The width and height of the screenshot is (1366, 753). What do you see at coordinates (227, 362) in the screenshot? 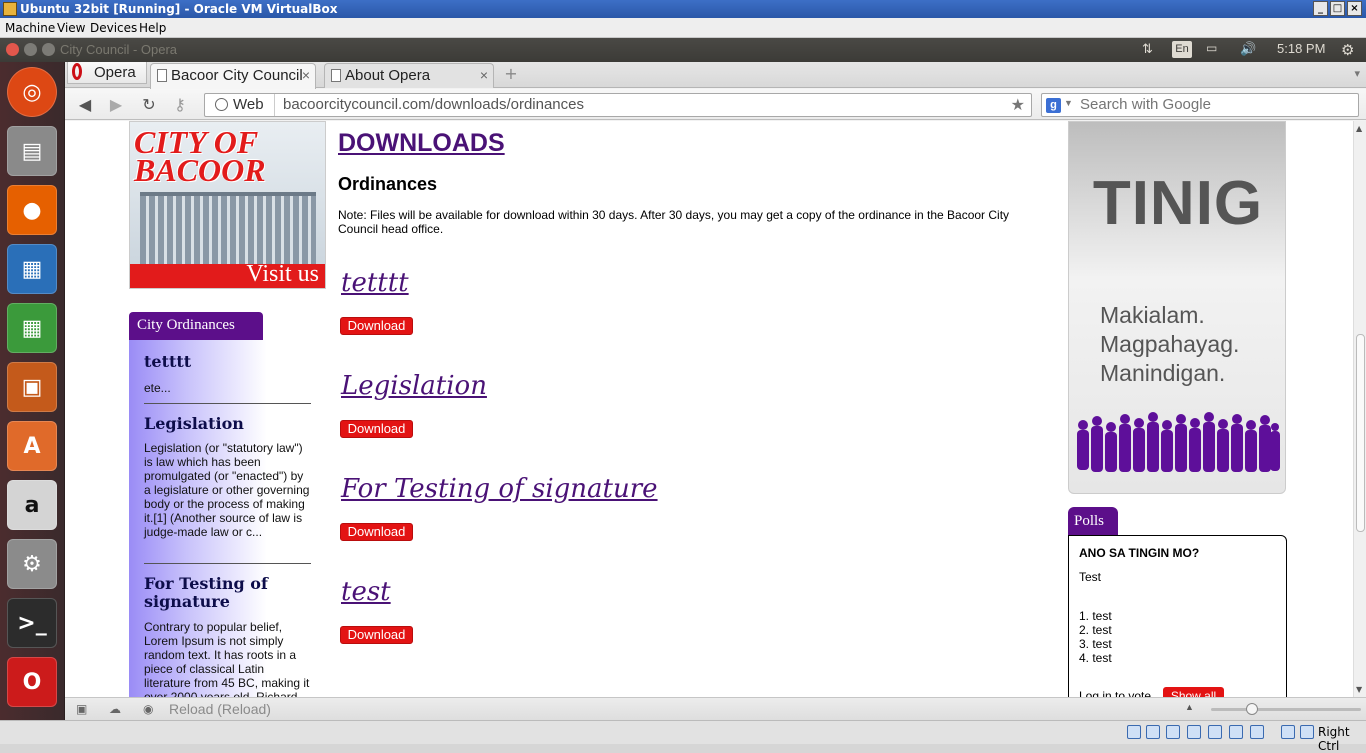
I see `sidebar-item-title: tetttt` at bounding box center [227, 362].